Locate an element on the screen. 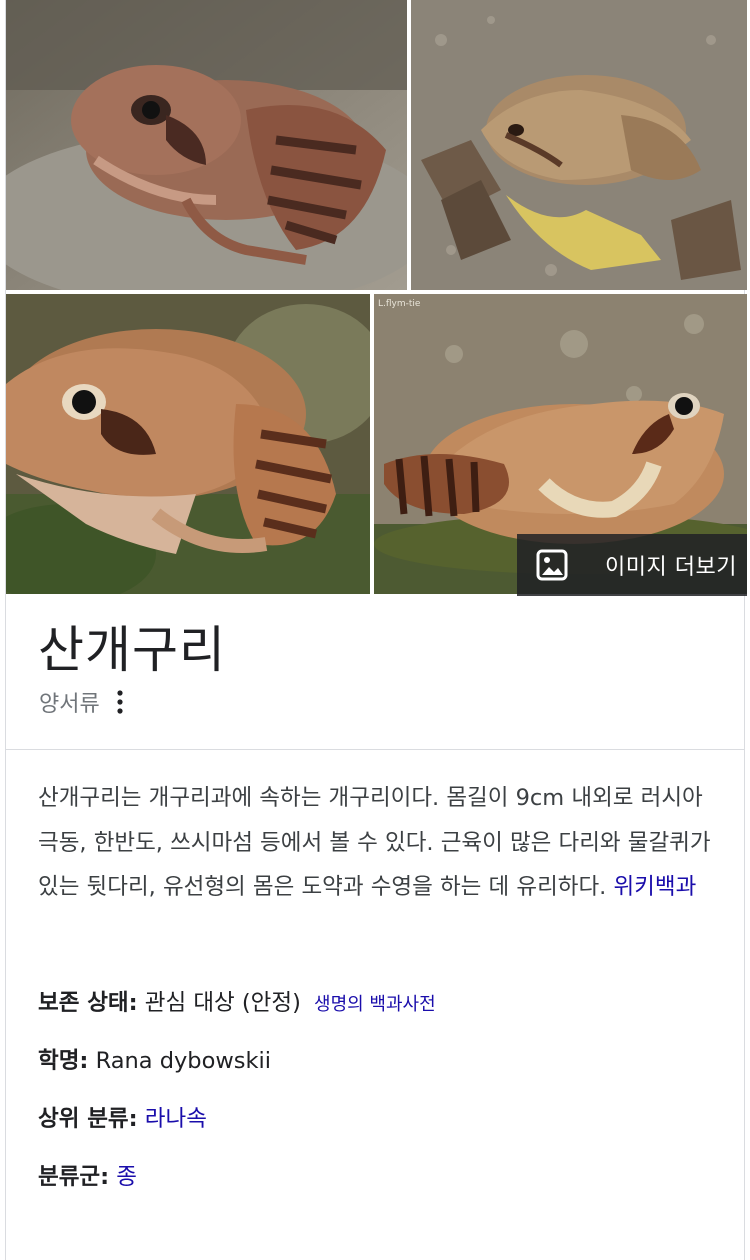  fact-conservation-status: 보존 상태: 관심 대상 (안정) 생명의 백과사전 is located at coordinates (237, 1001).